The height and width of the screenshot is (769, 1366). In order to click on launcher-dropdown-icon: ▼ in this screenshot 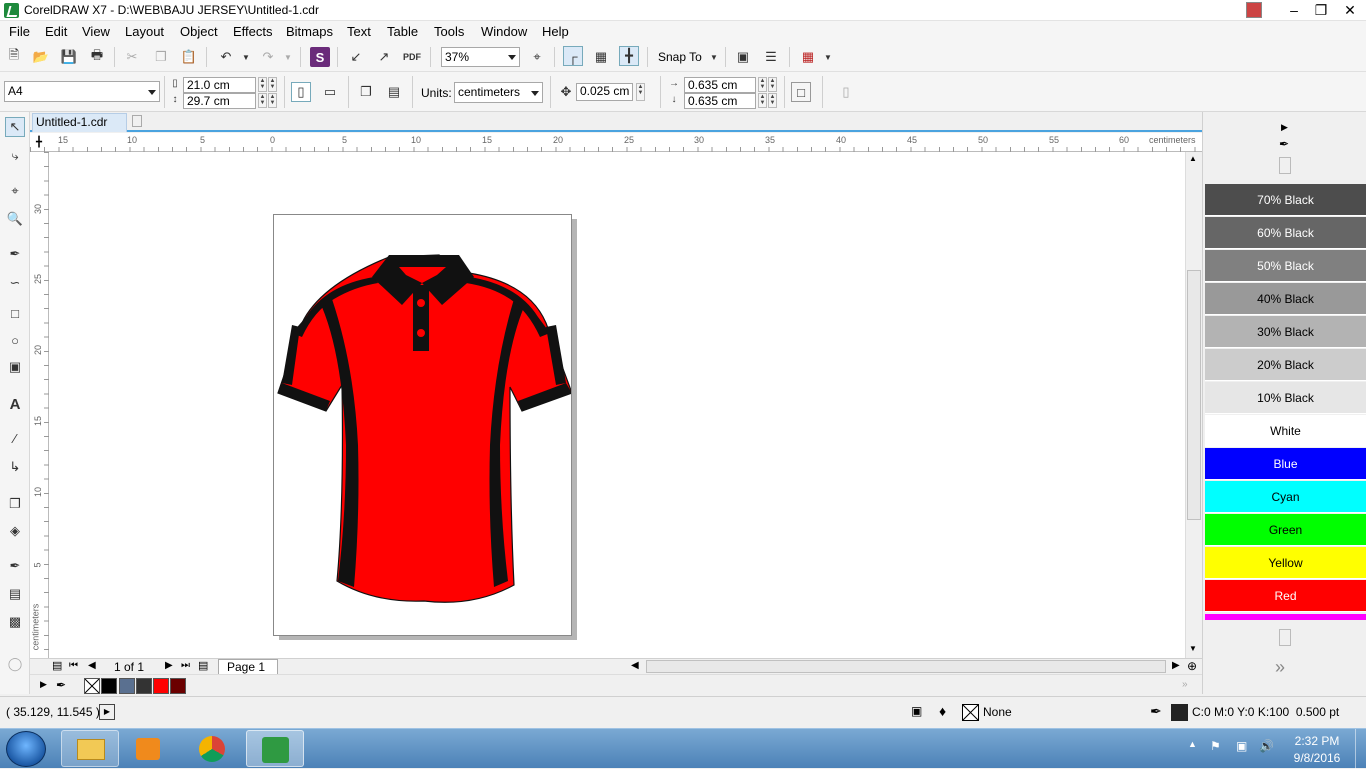, I will do `click(828, 57)`.